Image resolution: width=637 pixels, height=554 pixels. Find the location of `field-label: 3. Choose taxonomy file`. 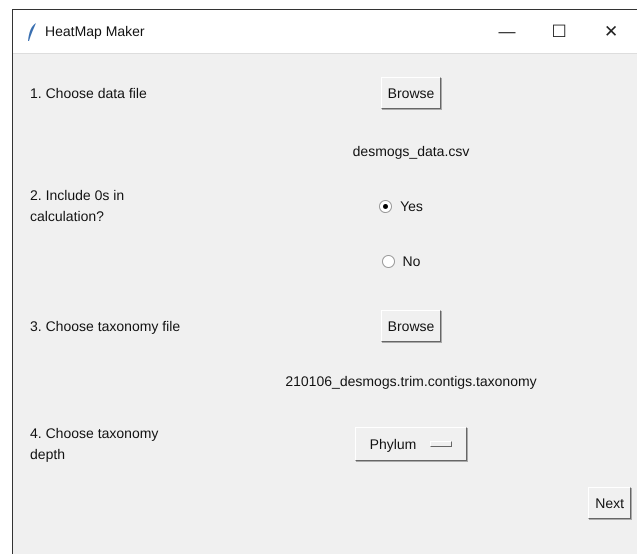

field-label: 3. Choose taxonomy file is located at coordinates (105, 326).